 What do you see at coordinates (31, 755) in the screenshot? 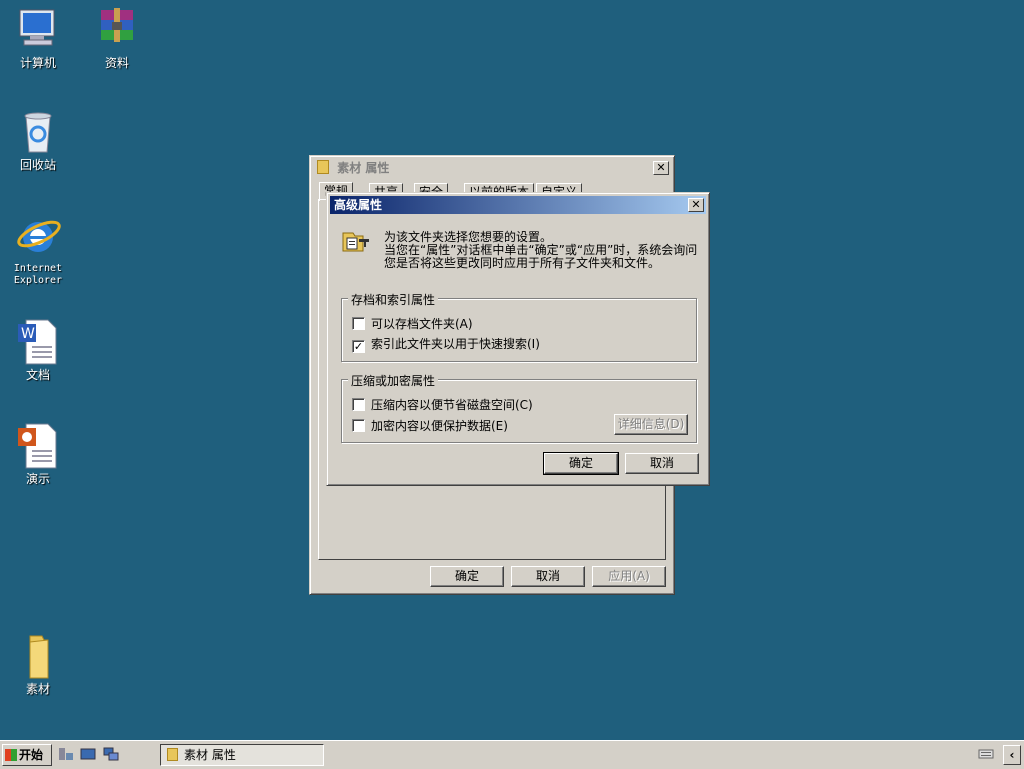
I see `start-label: 开始` at bounding box center [31, 755].